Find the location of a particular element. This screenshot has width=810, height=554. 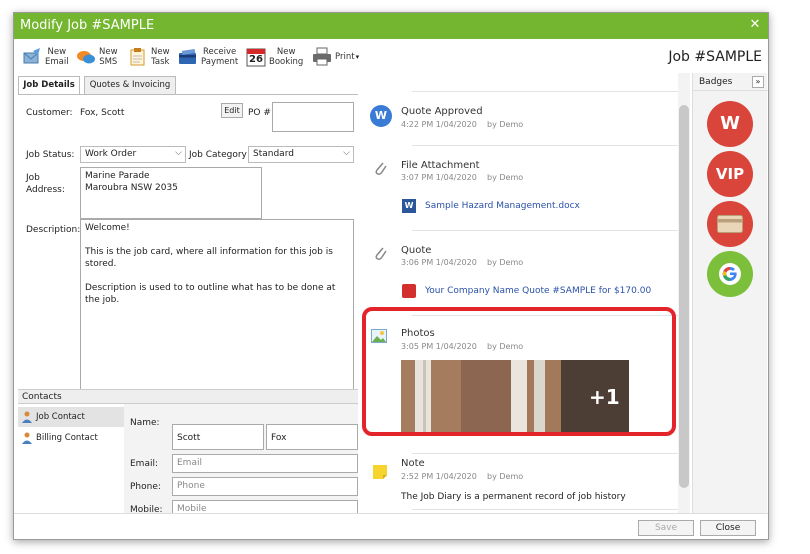

diary-scrollbar is located at coordinates (684, 293).